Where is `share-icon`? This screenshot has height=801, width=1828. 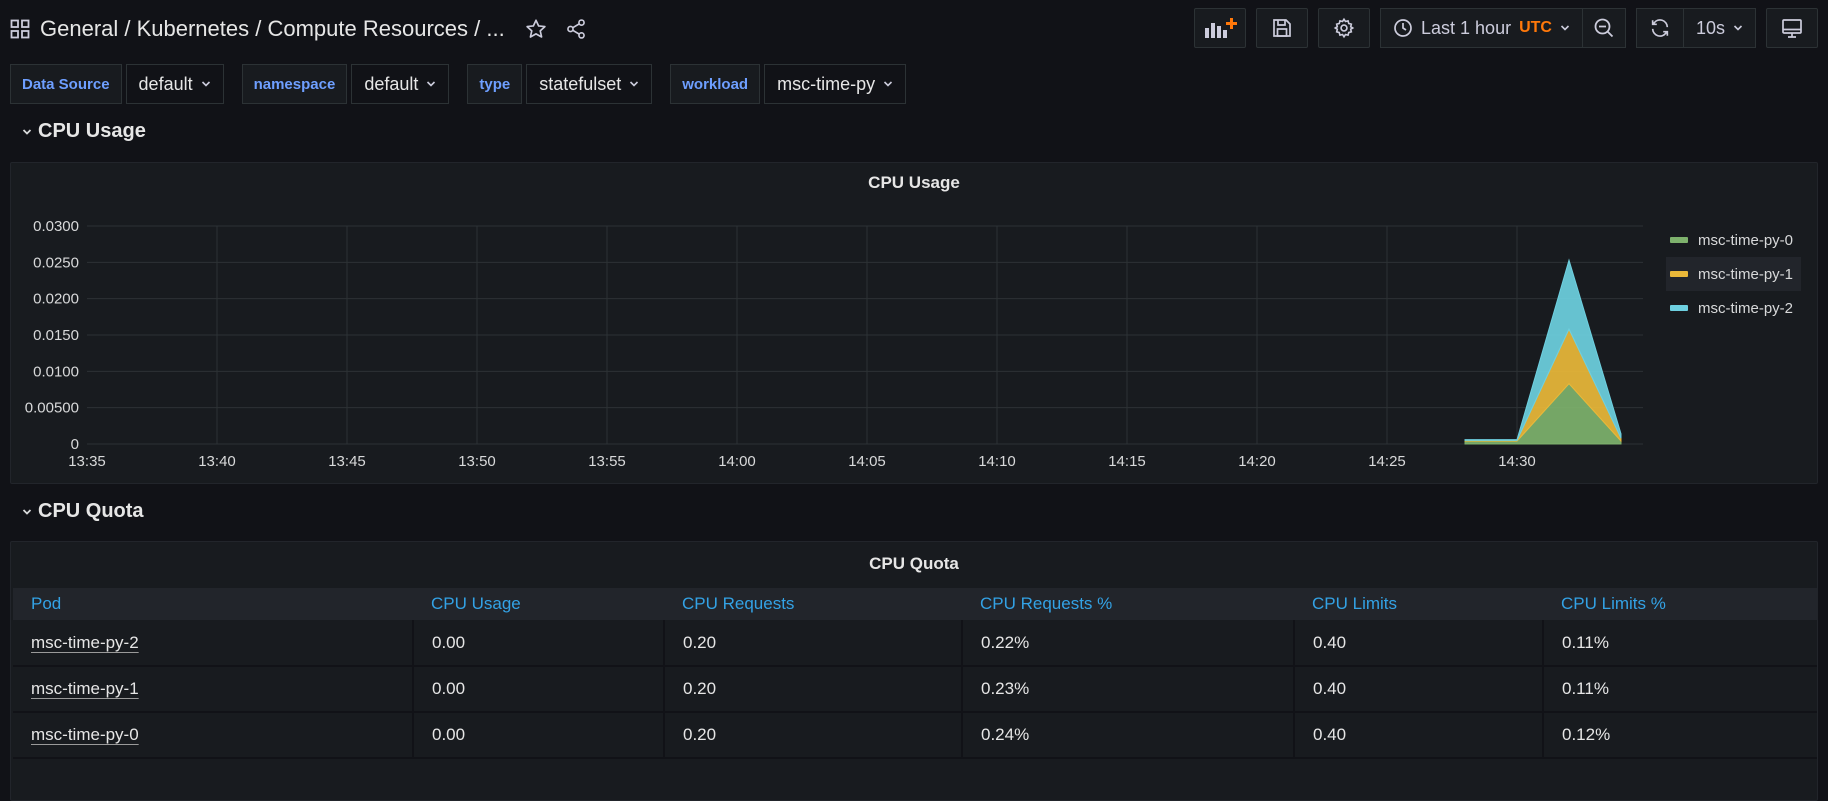 share-icon is located at coordinates (576, 29).